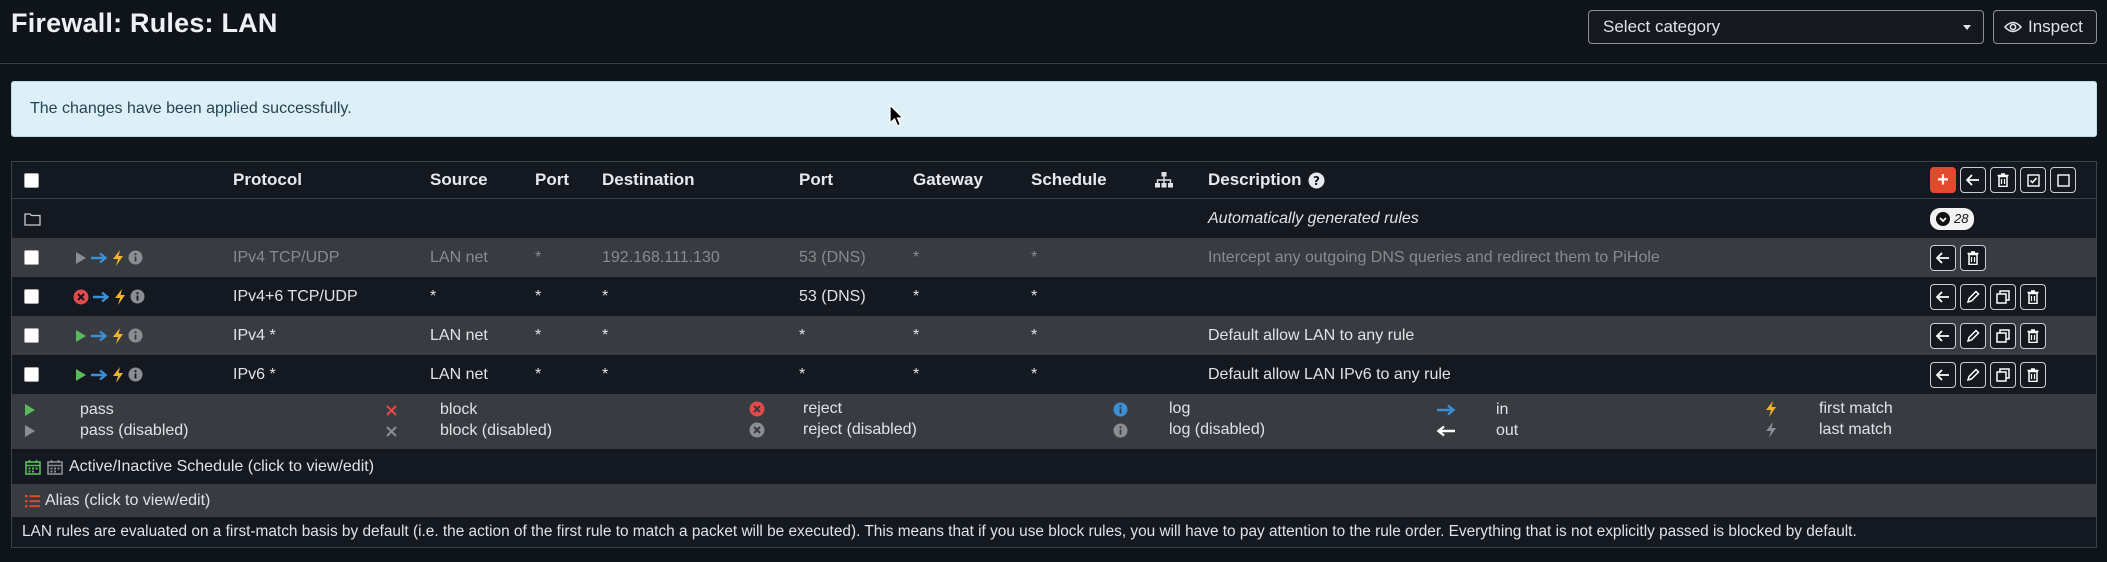 Image resolution: width=2107 pixels, height=562 pixels. What do you see at coordinates (97, 409) in the screenshot?
I see `legend-pass: pass` at bounding box center [97, 409].